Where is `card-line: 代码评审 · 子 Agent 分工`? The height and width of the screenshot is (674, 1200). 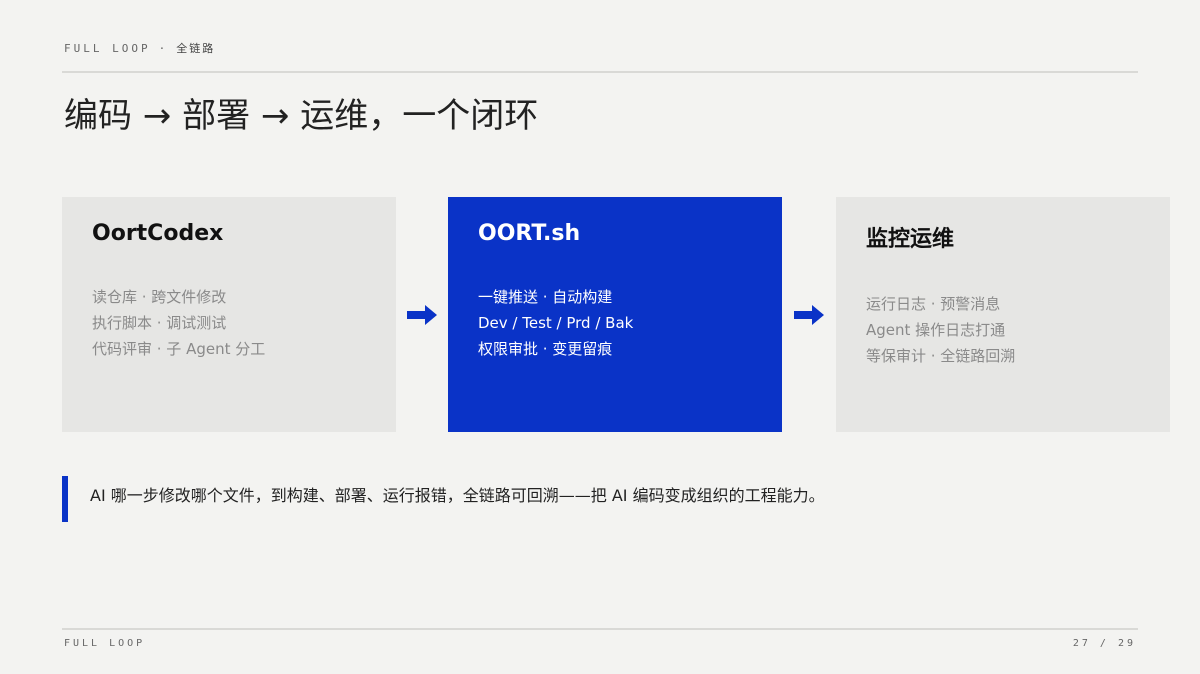
card-line: 代码评审 · 子 Agent 分工 is located at coordinates (179, 349).